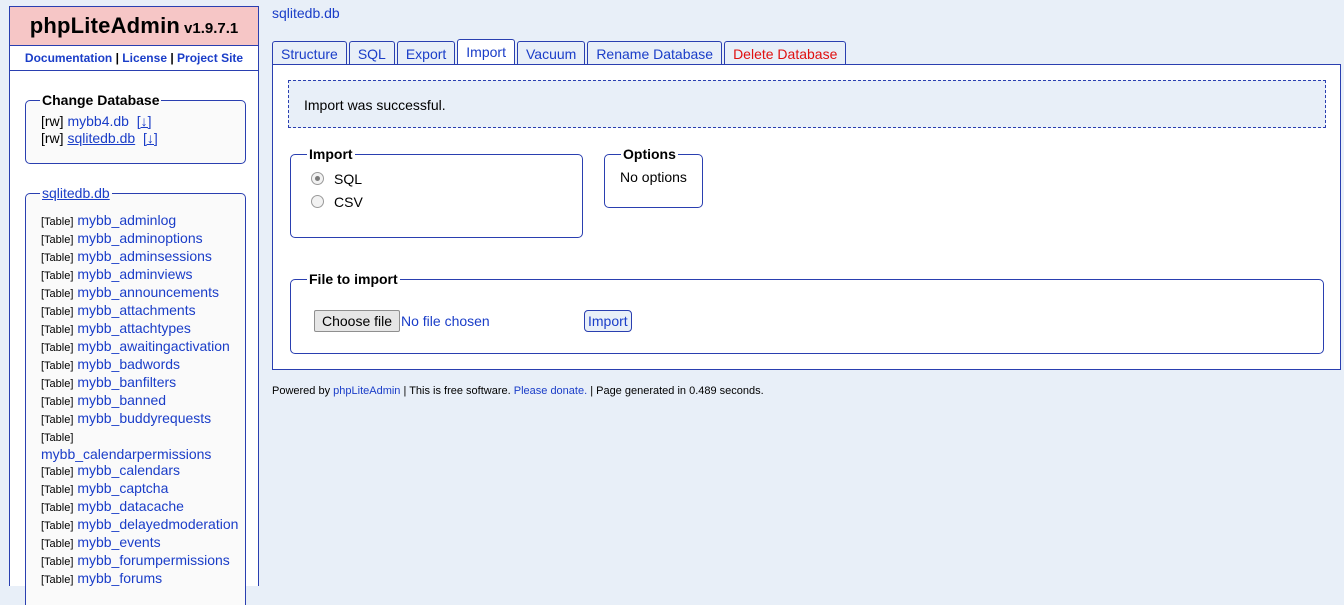 The height and width of the screenshot is (605, 1344). What do you see at coordinates (486, 52) in the screenshot?
I see `tab-import: Import` at bounding box center [486, 52].